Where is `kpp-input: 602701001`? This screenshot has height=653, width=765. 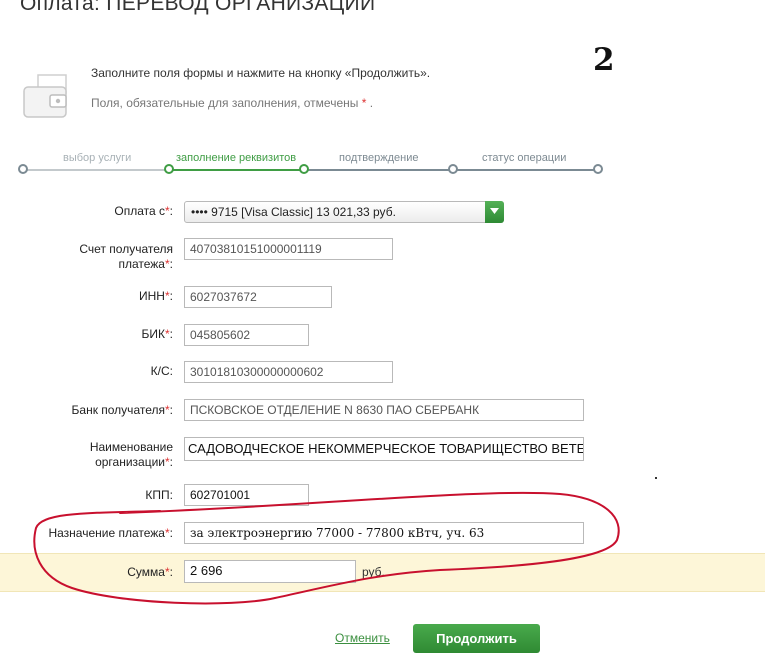
kpp-input: 602701001 is located at coordinates (246, 495).